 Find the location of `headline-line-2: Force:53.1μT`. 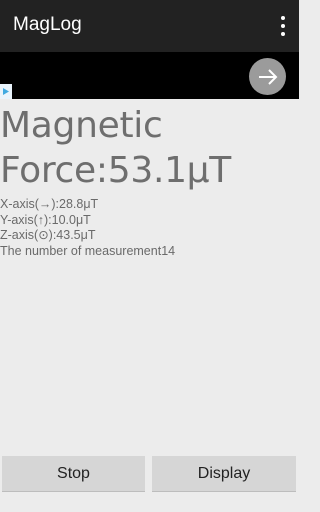

headline-line-2: Force:53.1μT is located at coordinates (115, 170).